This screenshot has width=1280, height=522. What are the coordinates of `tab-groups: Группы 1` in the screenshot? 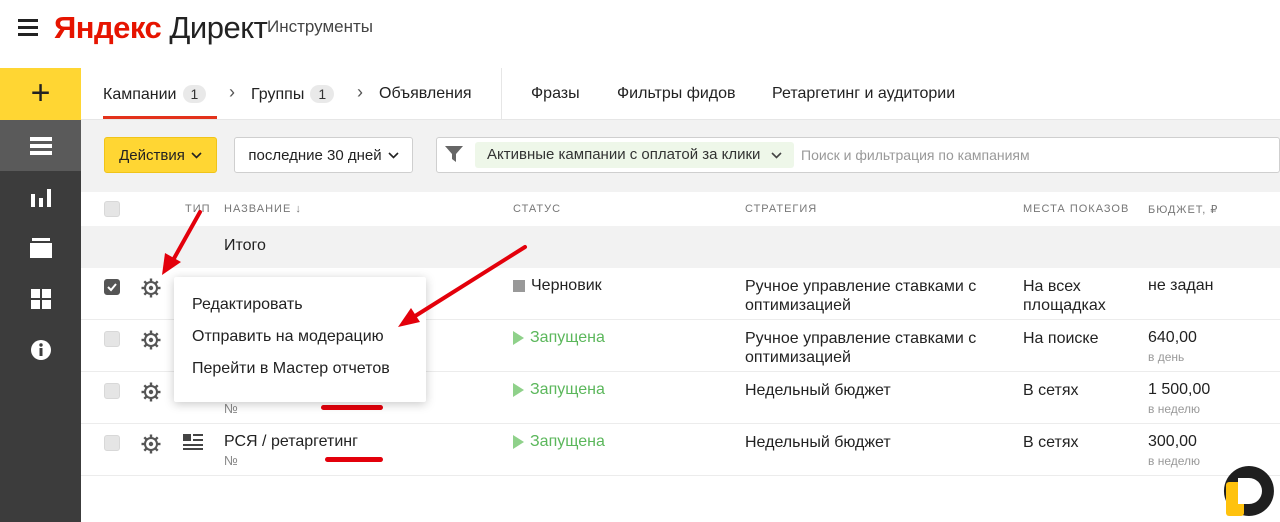 It's located at (293, 94).